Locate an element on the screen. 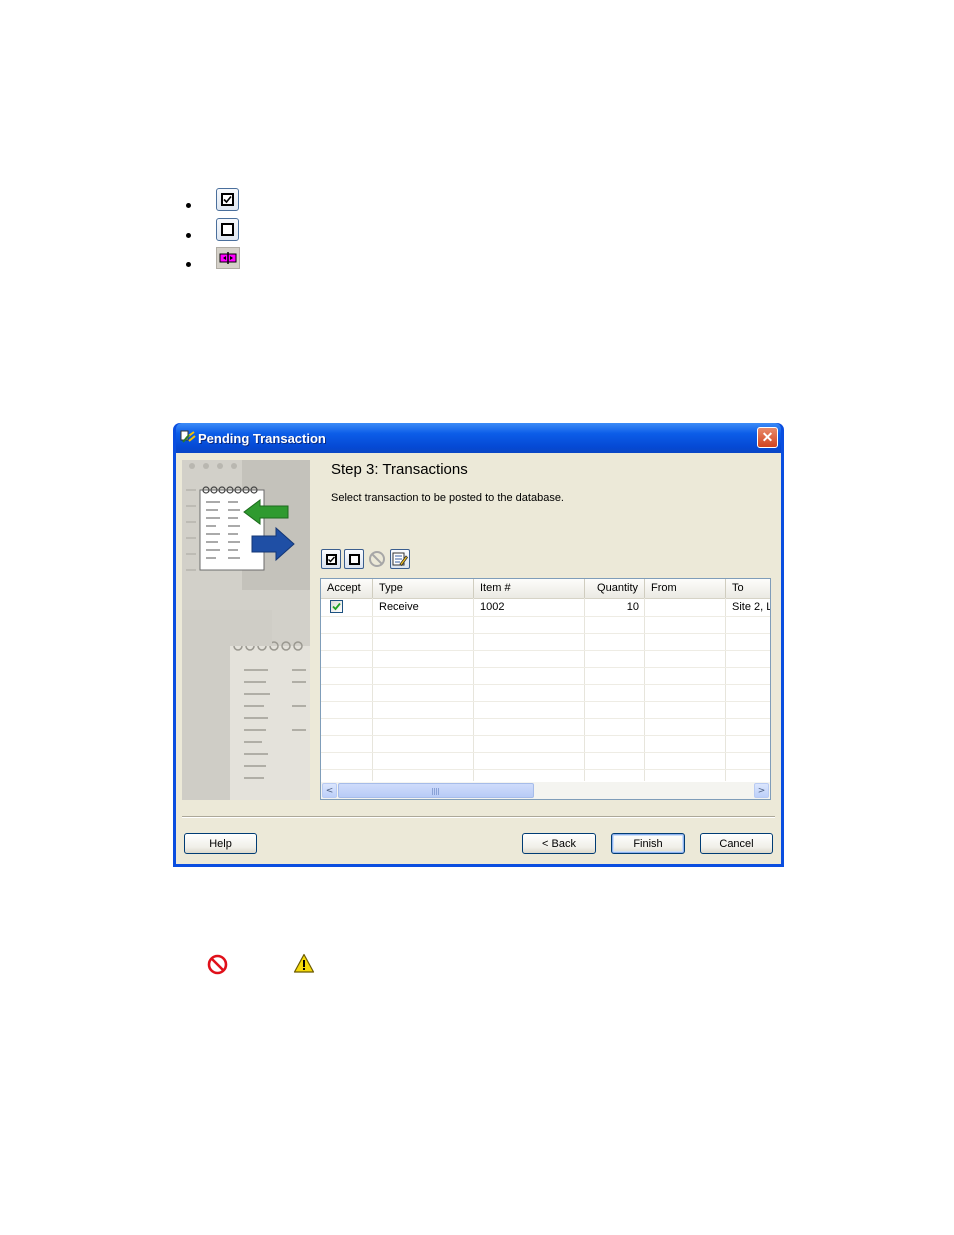 Image resolution: width=954 pixels, height=1235 pixels. grip-icon is located at coordinates (436, 791).